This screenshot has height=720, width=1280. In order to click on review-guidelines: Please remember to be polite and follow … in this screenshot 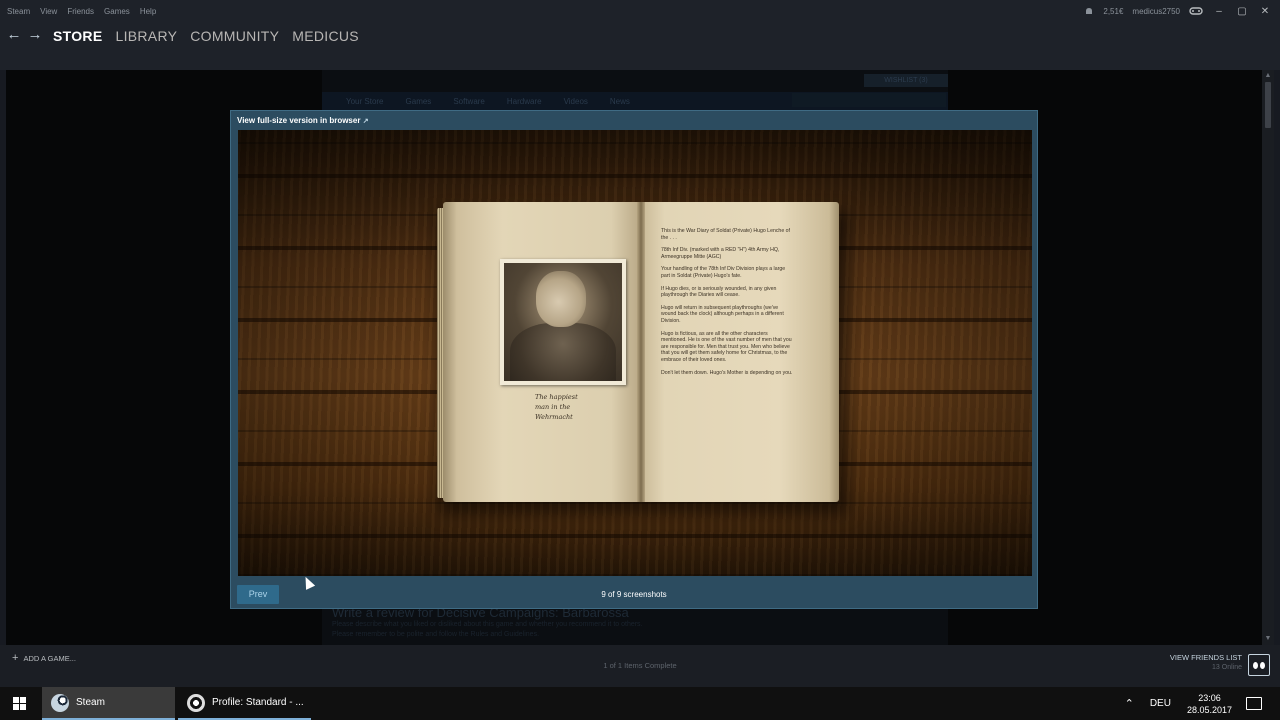, I will do `click(436, 634)`.